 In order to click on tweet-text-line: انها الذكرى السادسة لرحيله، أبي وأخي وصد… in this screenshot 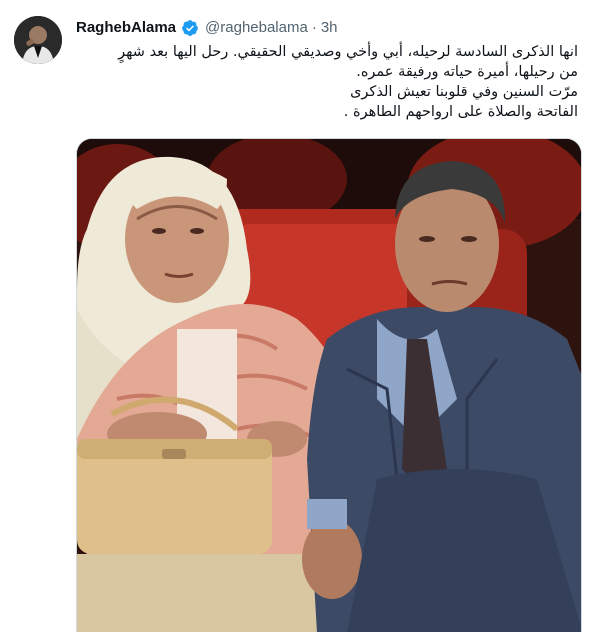, I will do `click(348, 52)`.